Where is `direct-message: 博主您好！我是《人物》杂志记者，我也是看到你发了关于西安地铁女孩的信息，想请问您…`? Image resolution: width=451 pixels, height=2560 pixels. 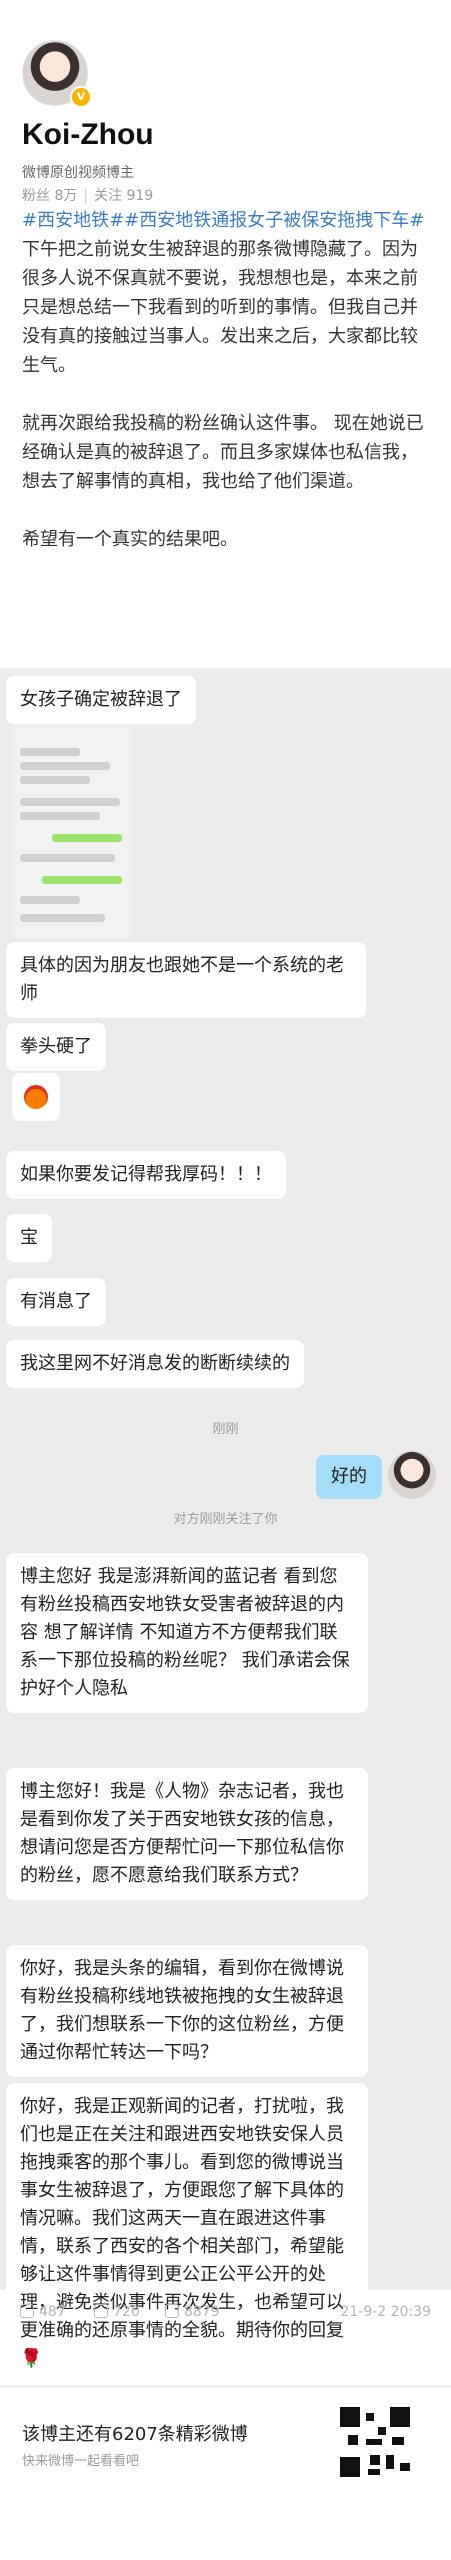
direct-message: 博主您好！我是《人物》杂志记者，我也是看到你发了关于西安地铁女孩的信息，想请问您… is located at coordinates (187, 1834).